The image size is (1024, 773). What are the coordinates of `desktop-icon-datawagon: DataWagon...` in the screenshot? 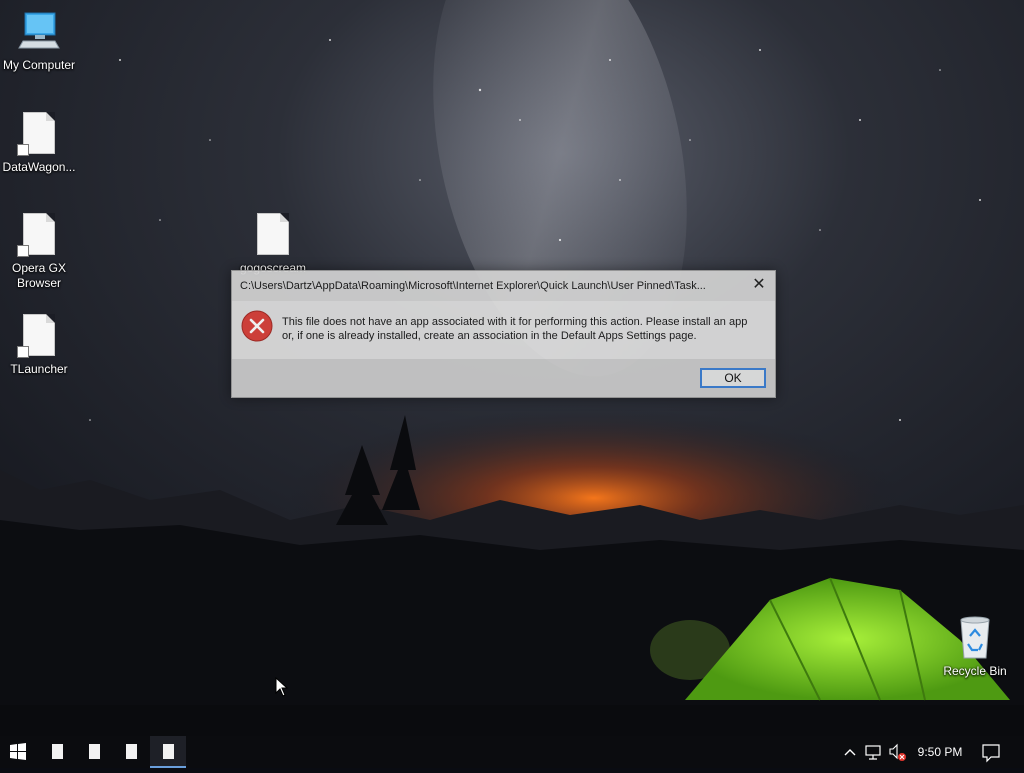 It's located at (39, 142).